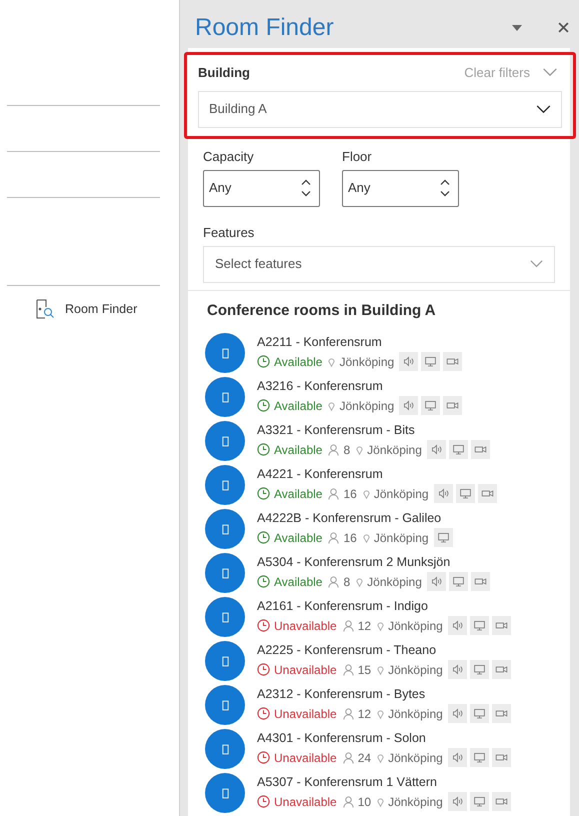  I want to click on room-item: A5304 - Konferensrum 2 Munksjön Available 8 Jönköping, so click(379, 574).